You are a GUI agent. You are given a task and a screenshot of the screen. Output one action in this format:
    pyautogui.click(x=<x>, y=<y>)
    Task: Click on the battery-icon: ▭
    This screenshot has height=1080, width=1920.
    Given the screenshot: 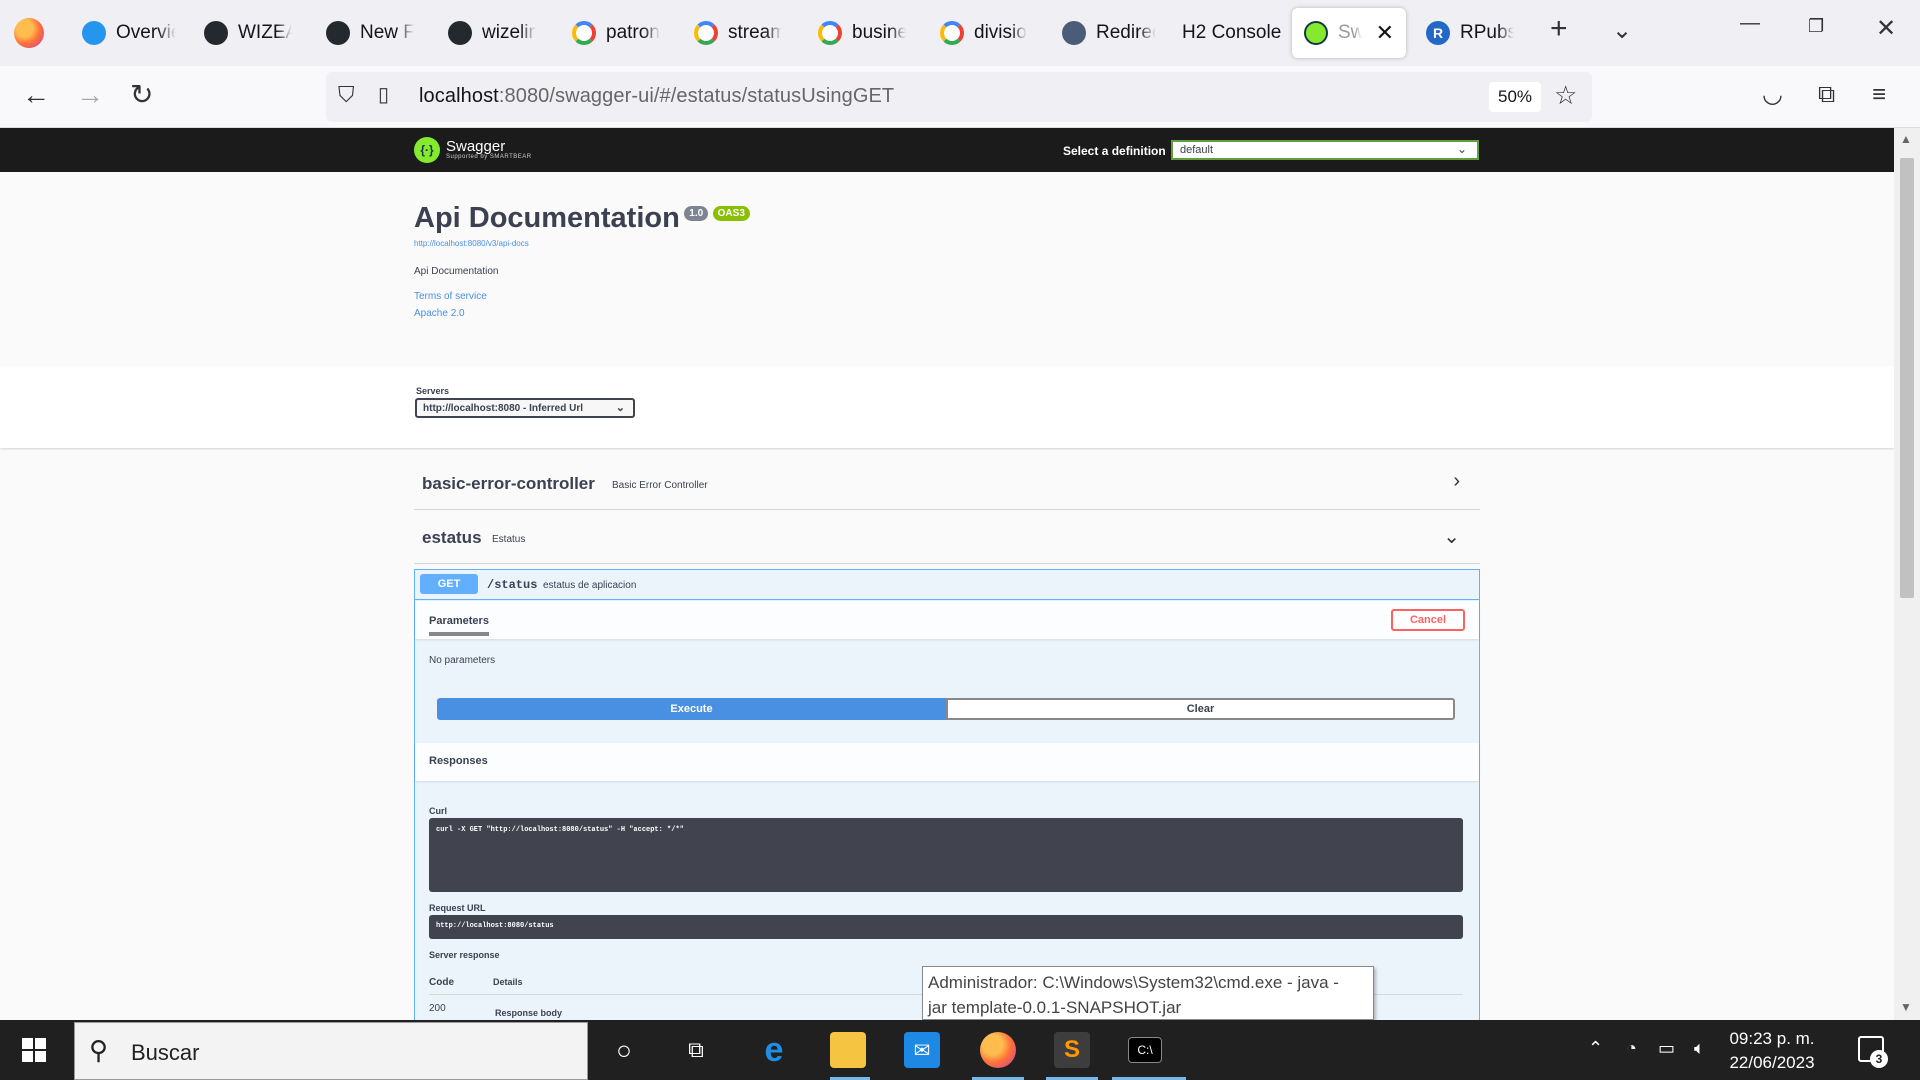 What is the action you would take?
    pyautogui.click(x=1666, y=1048)
    